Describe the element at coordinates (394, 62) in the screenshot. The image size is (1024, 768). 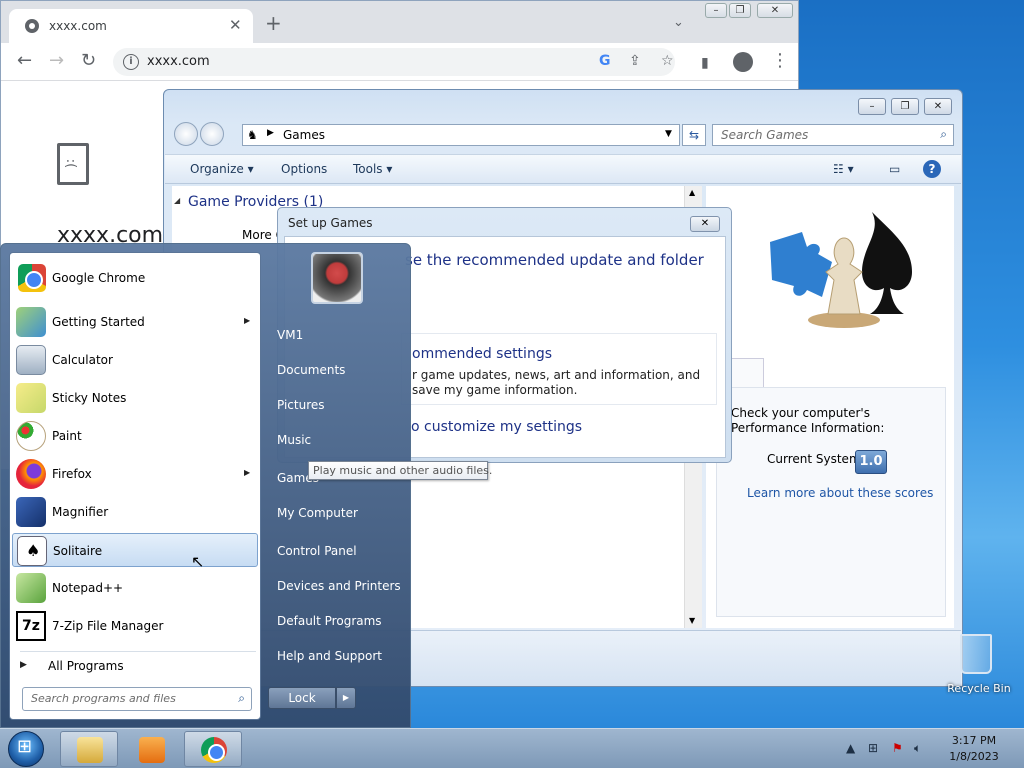
I see `address-bar: i xxxx.com G ⇪ ☆` at that location.